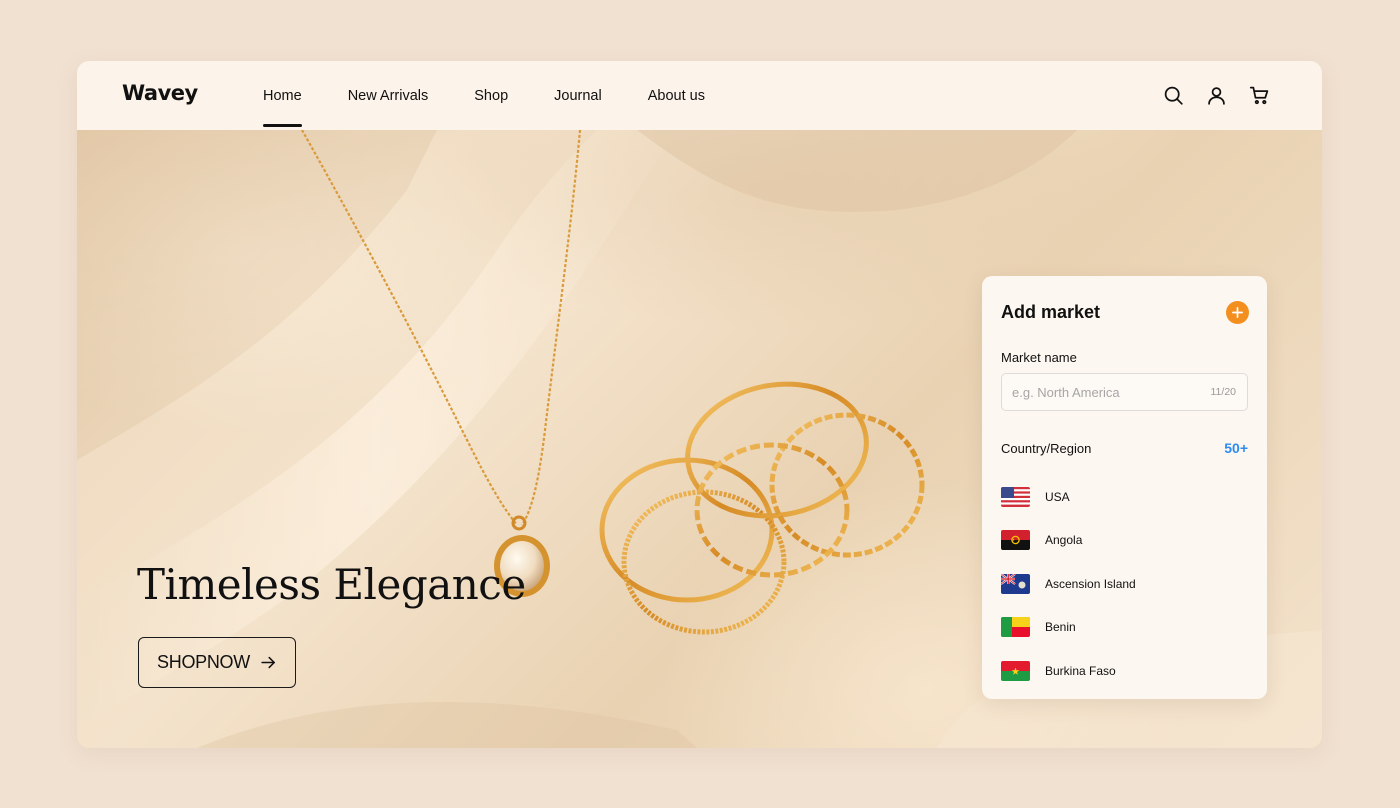 The width and height of the screenshot is (1400, 808). Describe the element at coordinates (1015, 540) in the screenshot. I see `angola-flag-icon` at that location.